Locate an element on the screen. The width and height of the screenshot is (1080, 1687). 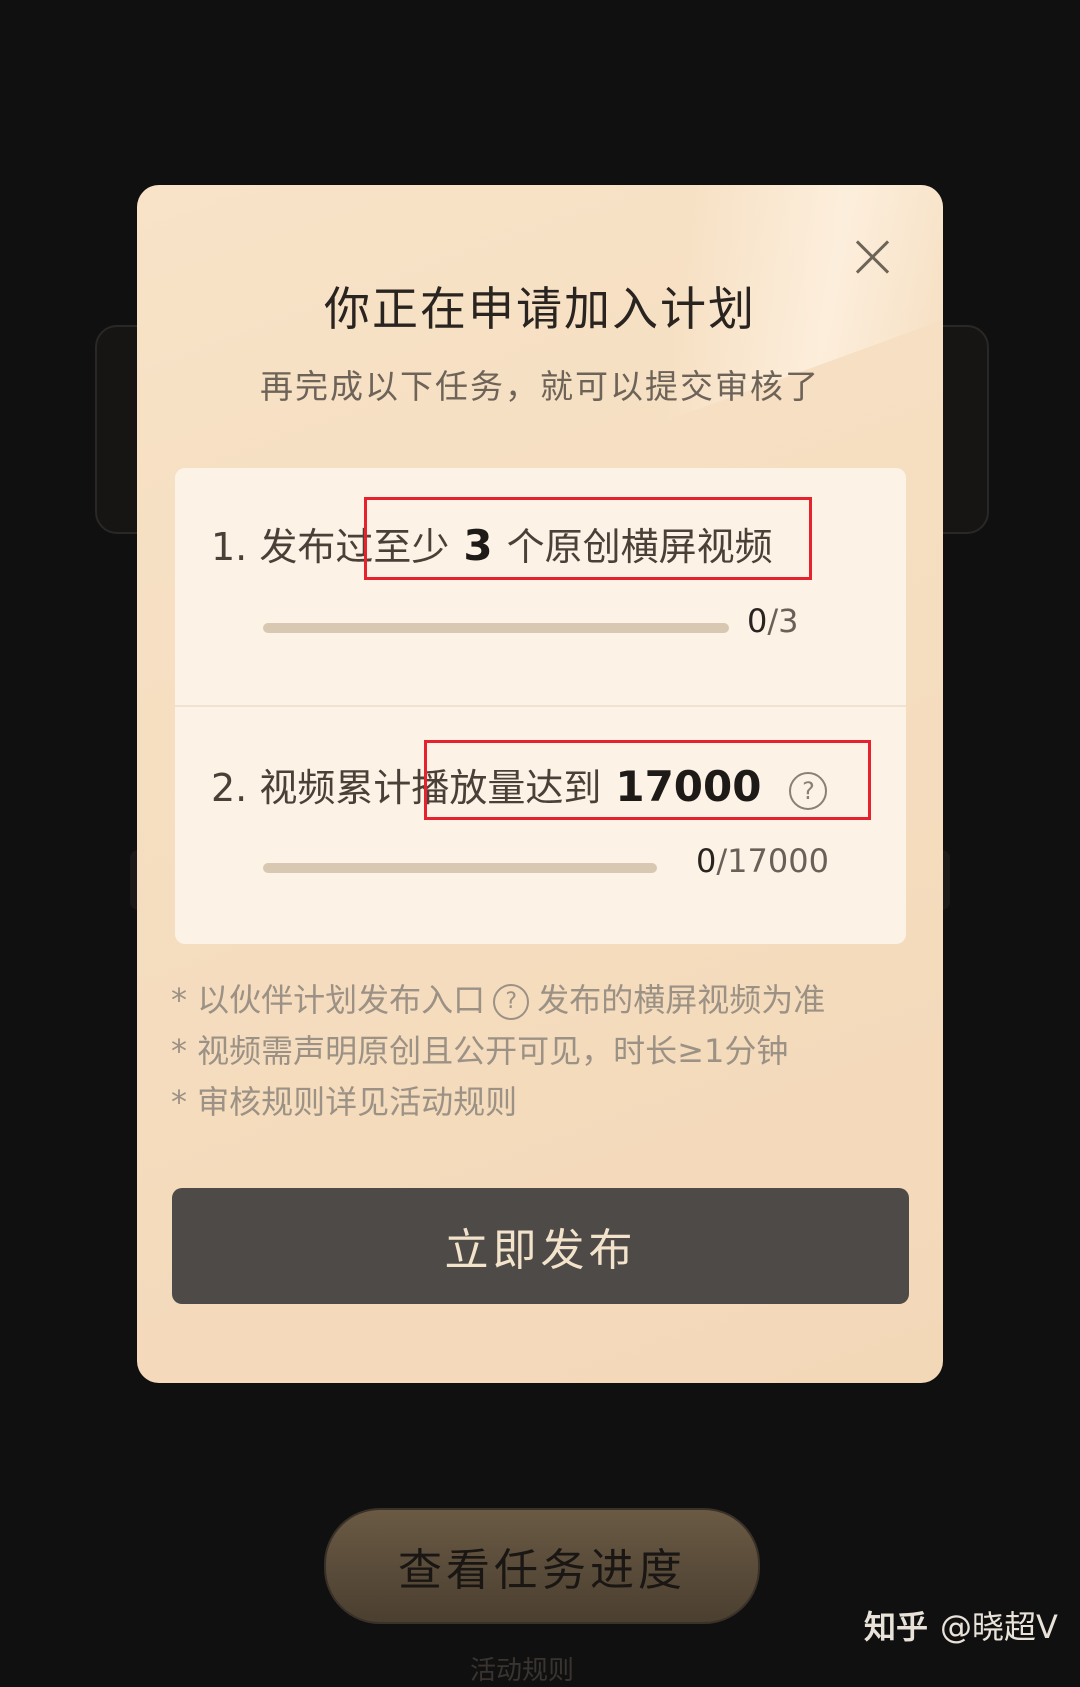
task-2-progress-current: 0 is located at coordinates (706, 861).